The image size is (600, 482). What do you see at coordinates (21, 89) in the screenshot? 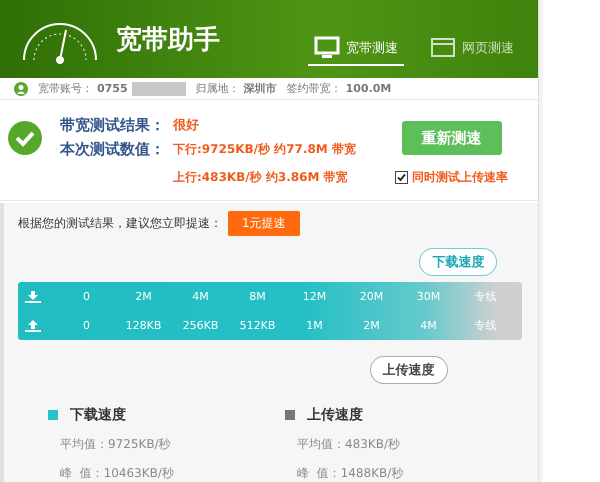
I see `user-icon` at bounding box center [21, 89].